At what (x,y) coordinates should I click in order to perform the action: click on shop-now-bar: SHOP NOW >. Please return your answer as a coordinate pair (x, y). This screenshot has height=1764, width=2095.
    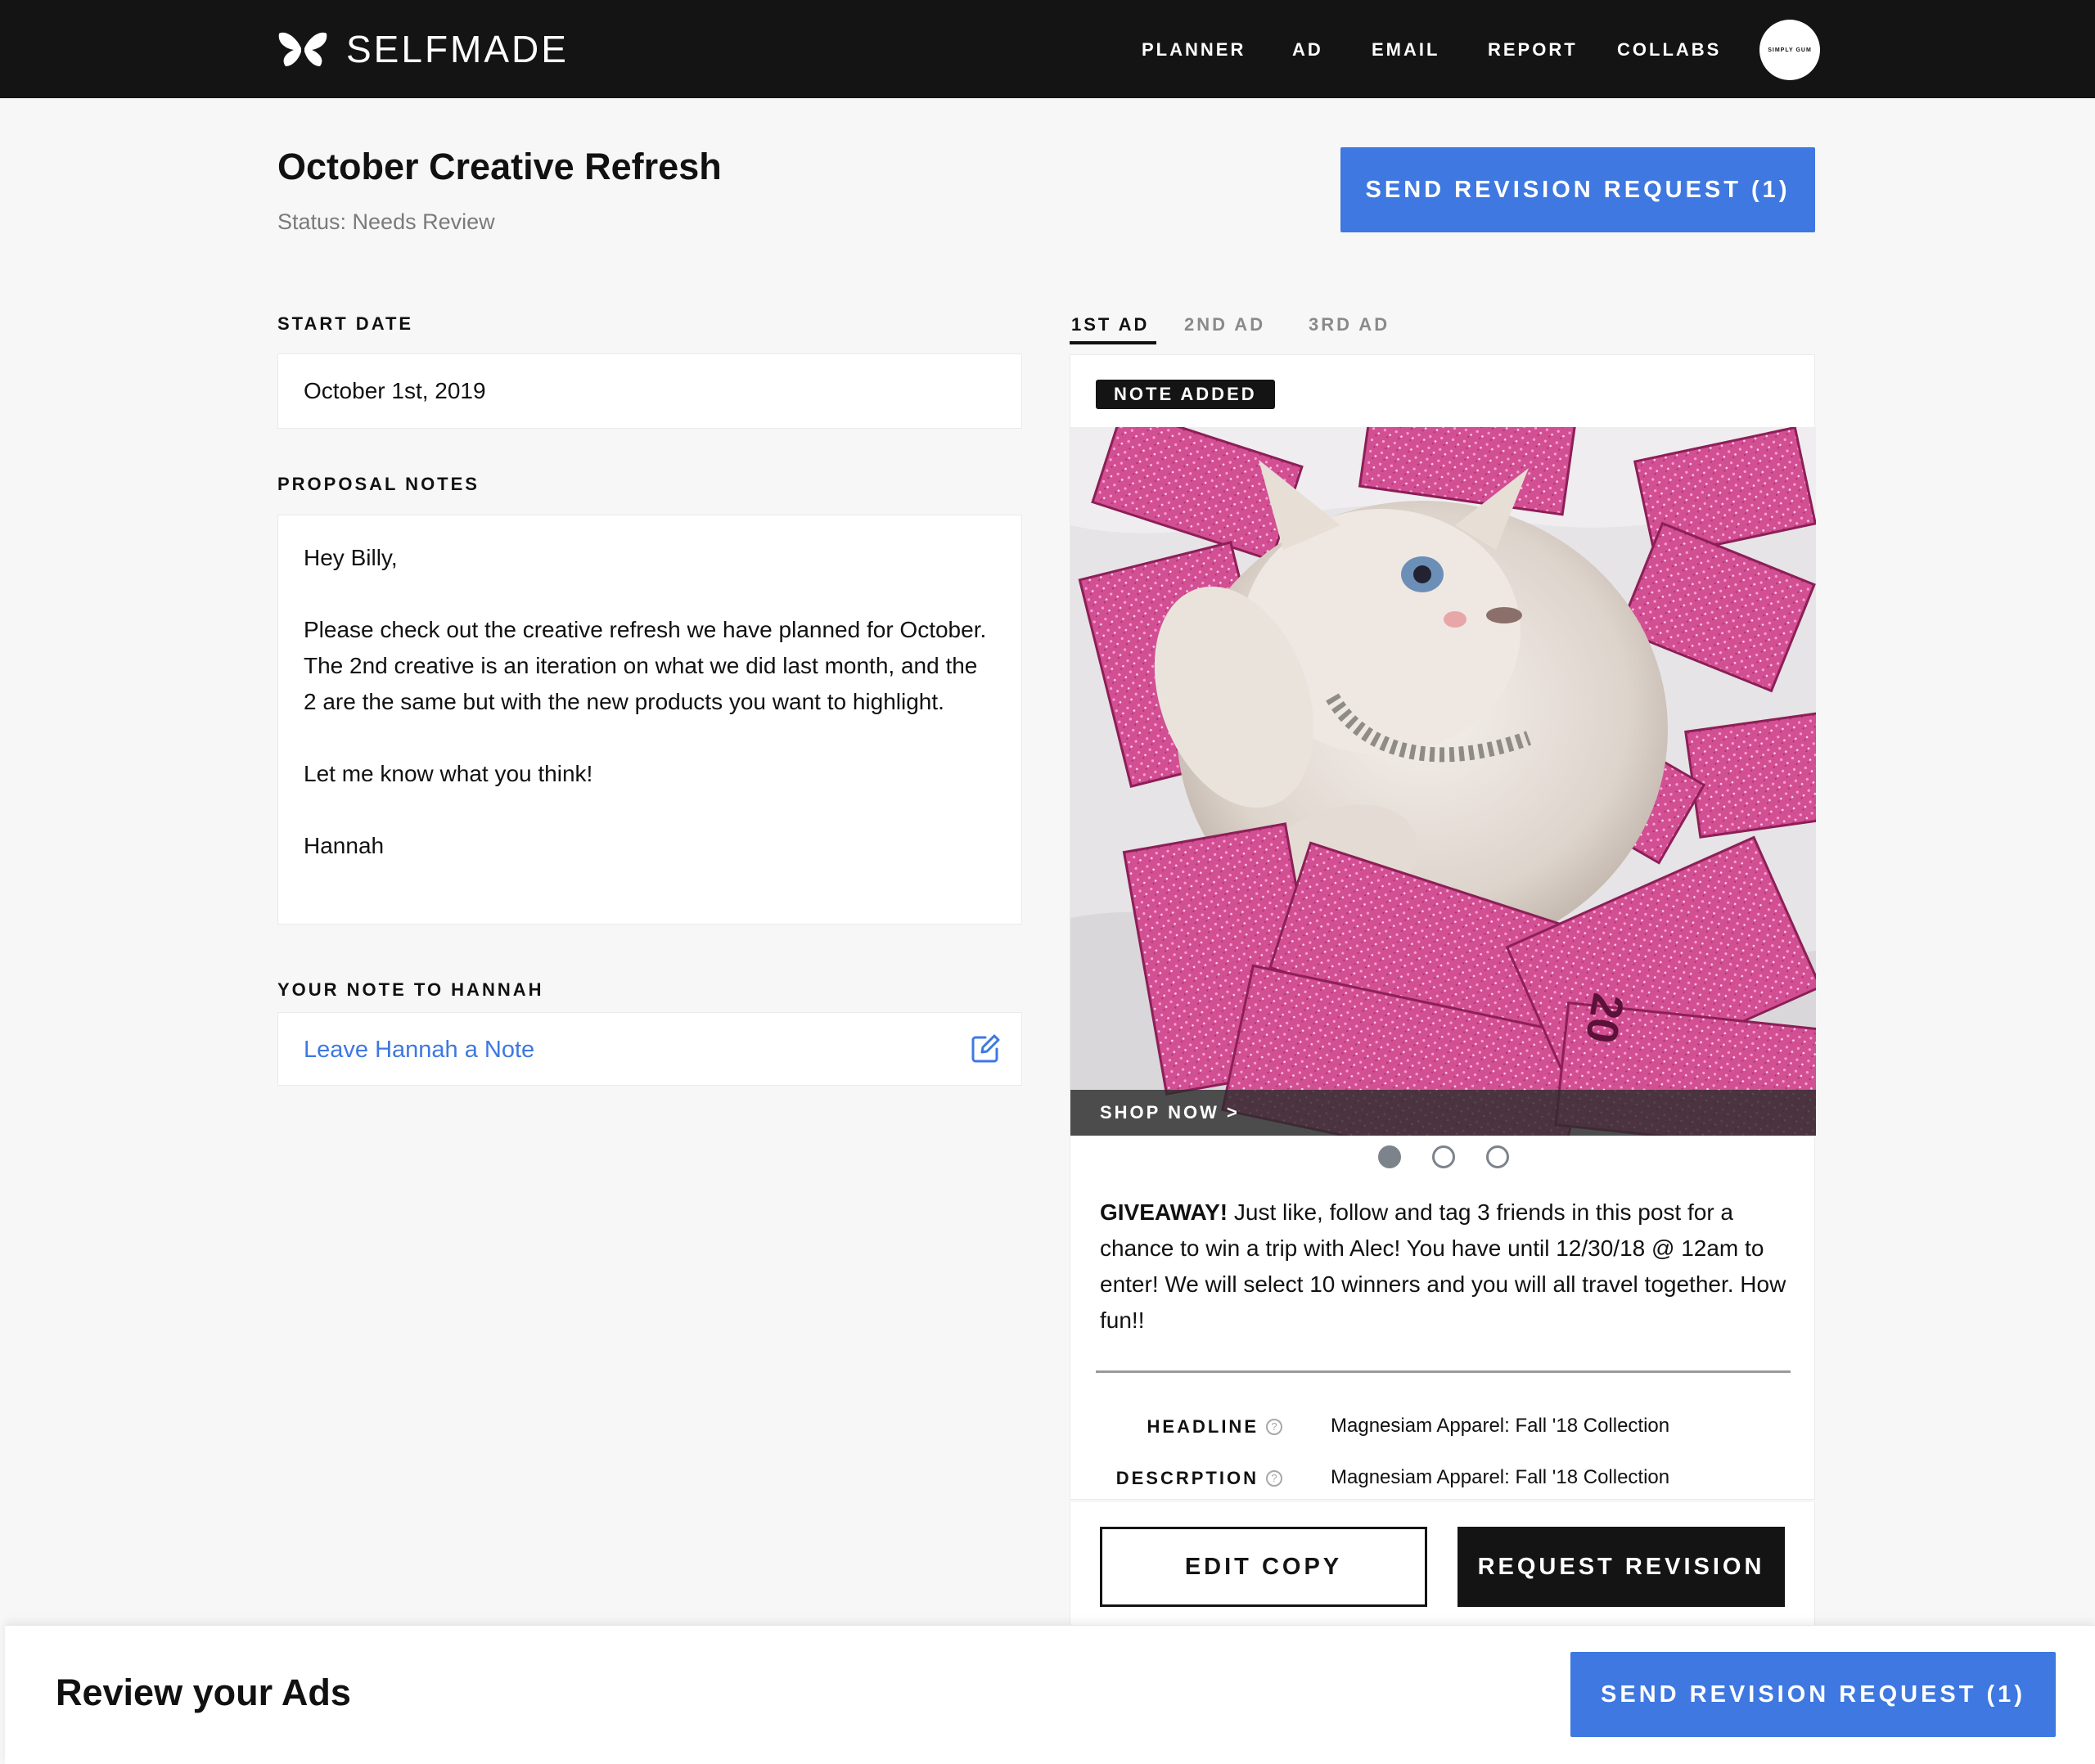
    Looking at the image, I should click on (1443, 1113).